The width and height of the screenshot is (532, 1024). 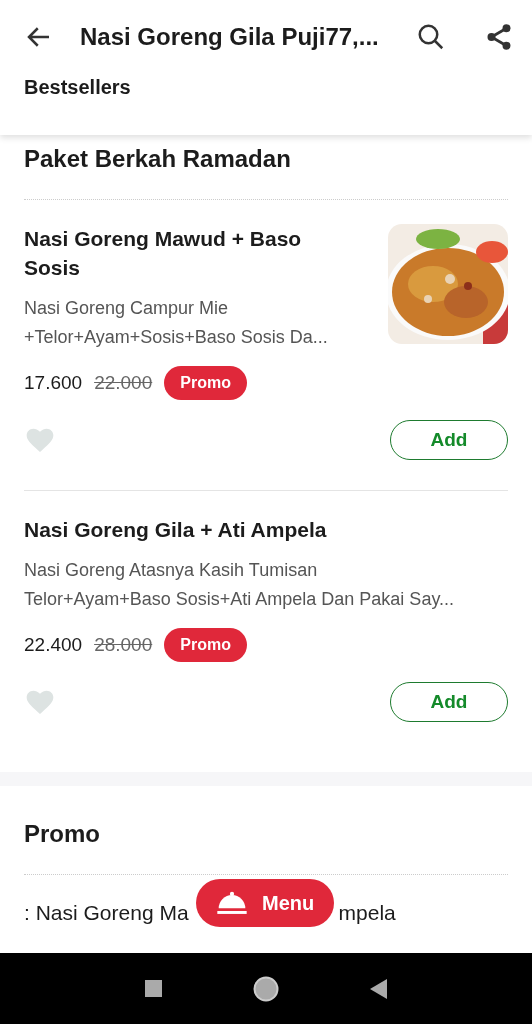 What do you see at coordinates (266, 842) in the screenshot?
I see `section-title: Promo` at bounding box center [266, 842].